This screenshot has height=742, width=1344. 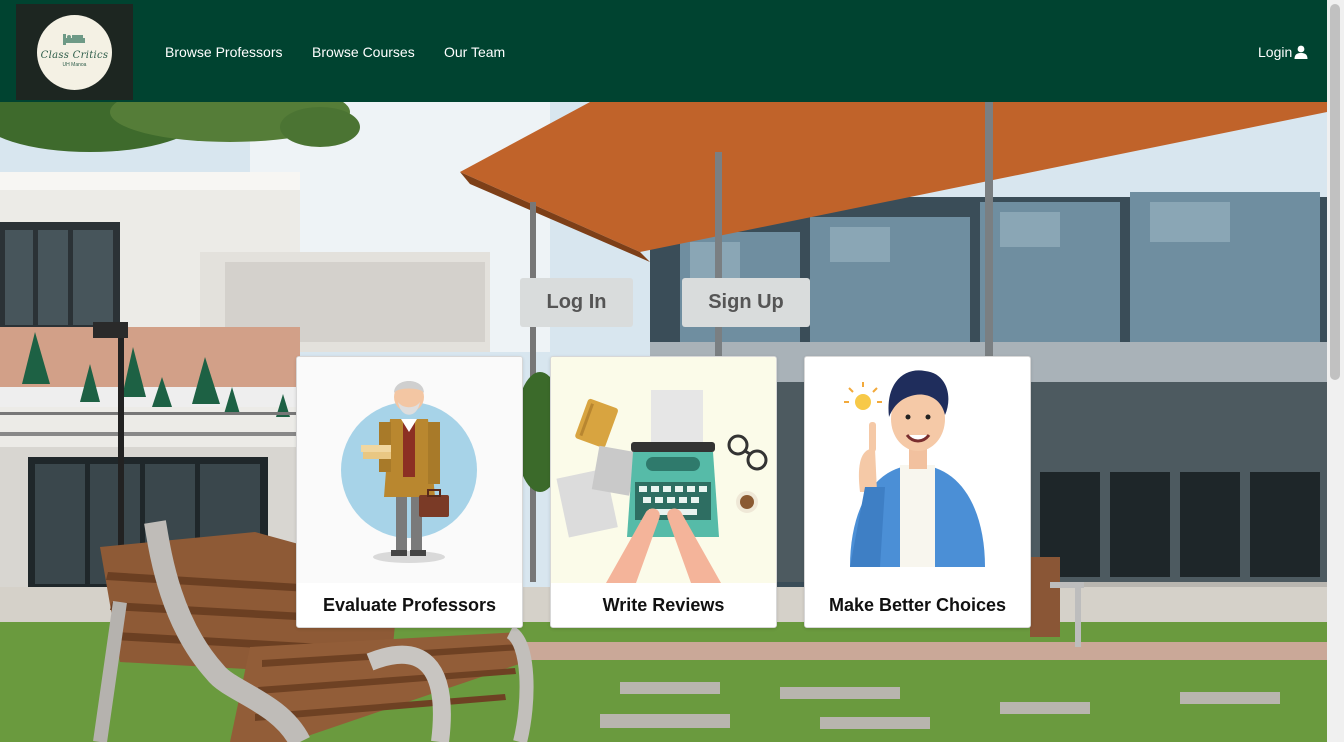 What do you see at coordinates (746, 302) in the screenshot?
I see `sign-up-button: Sign Up` at bounding box center [746, 302].